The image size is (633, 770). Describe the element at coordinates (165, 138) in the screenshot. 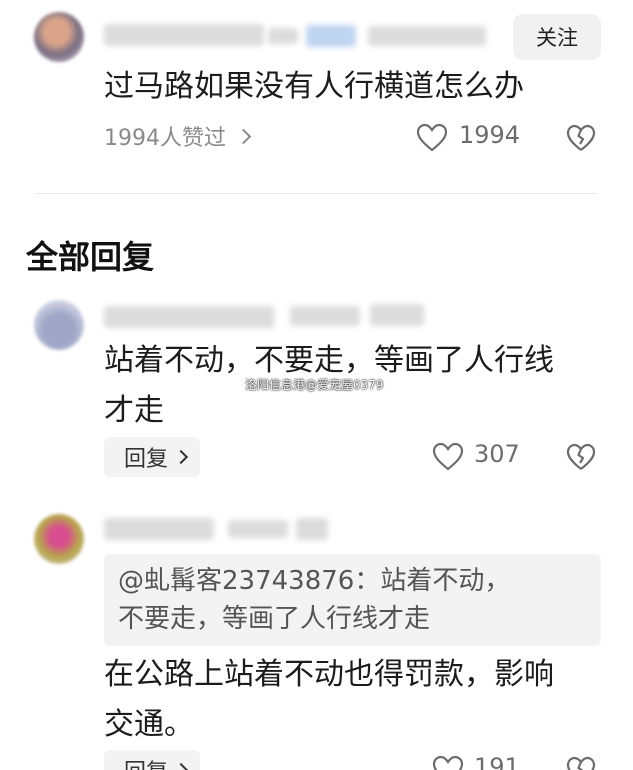

I see `liked-by-label: 1994人赞过` at that location.